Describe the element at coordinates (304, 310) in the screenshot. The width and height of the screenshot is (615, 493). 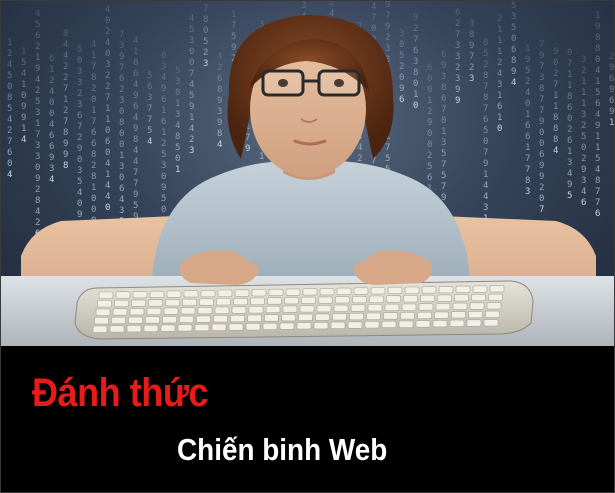
I see `keyboard` at that location.